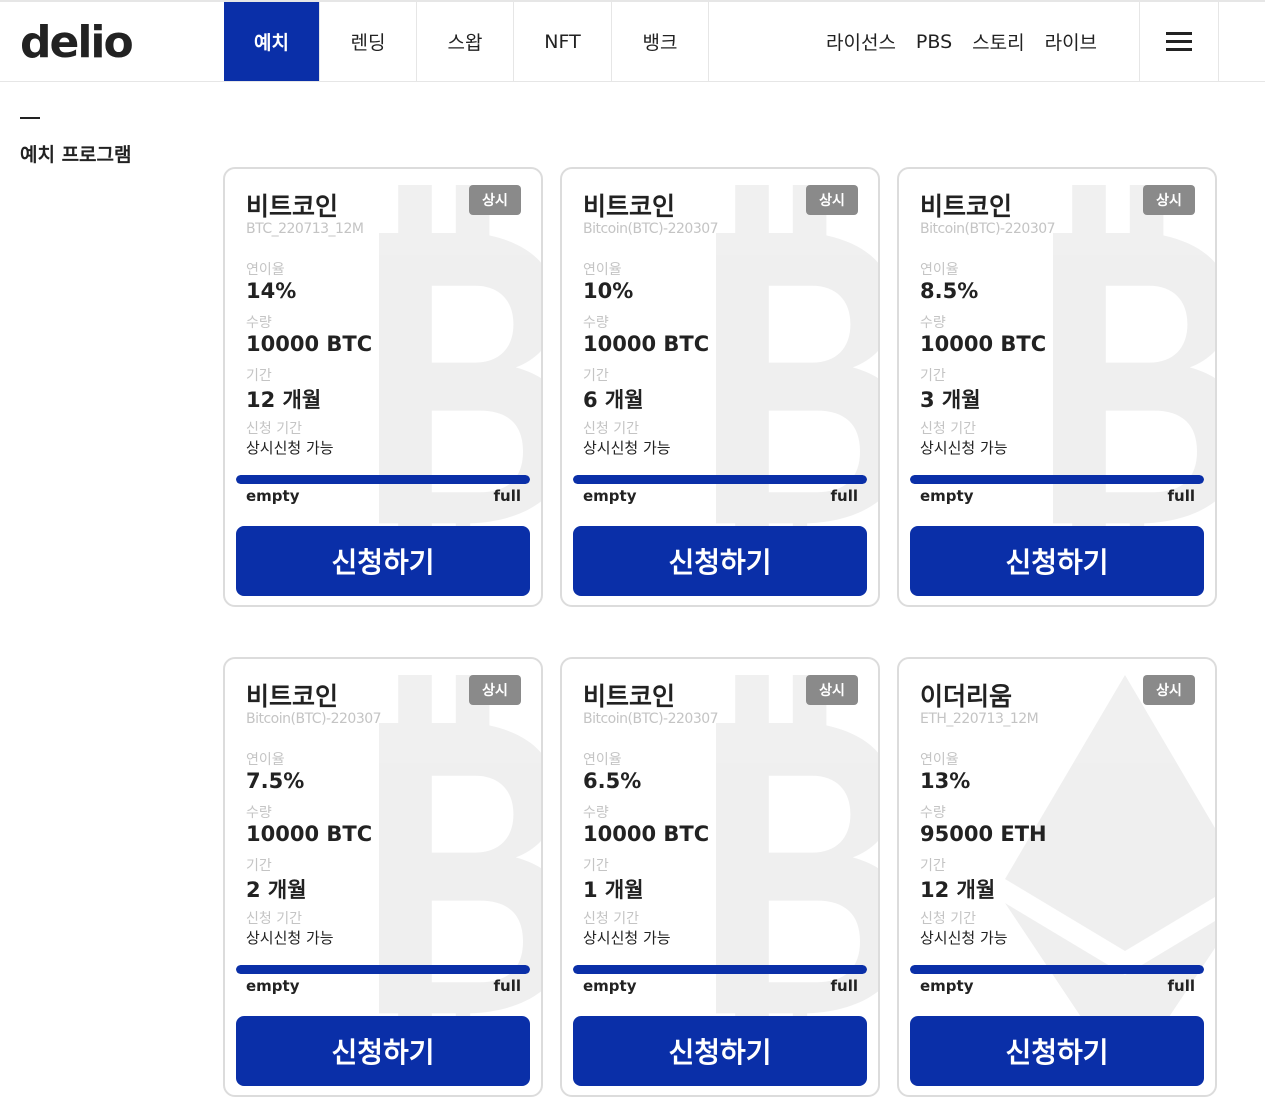  Describe the element at coordinates (945, 781) in the screenshot. I see `rate-value: 13%` at that location.